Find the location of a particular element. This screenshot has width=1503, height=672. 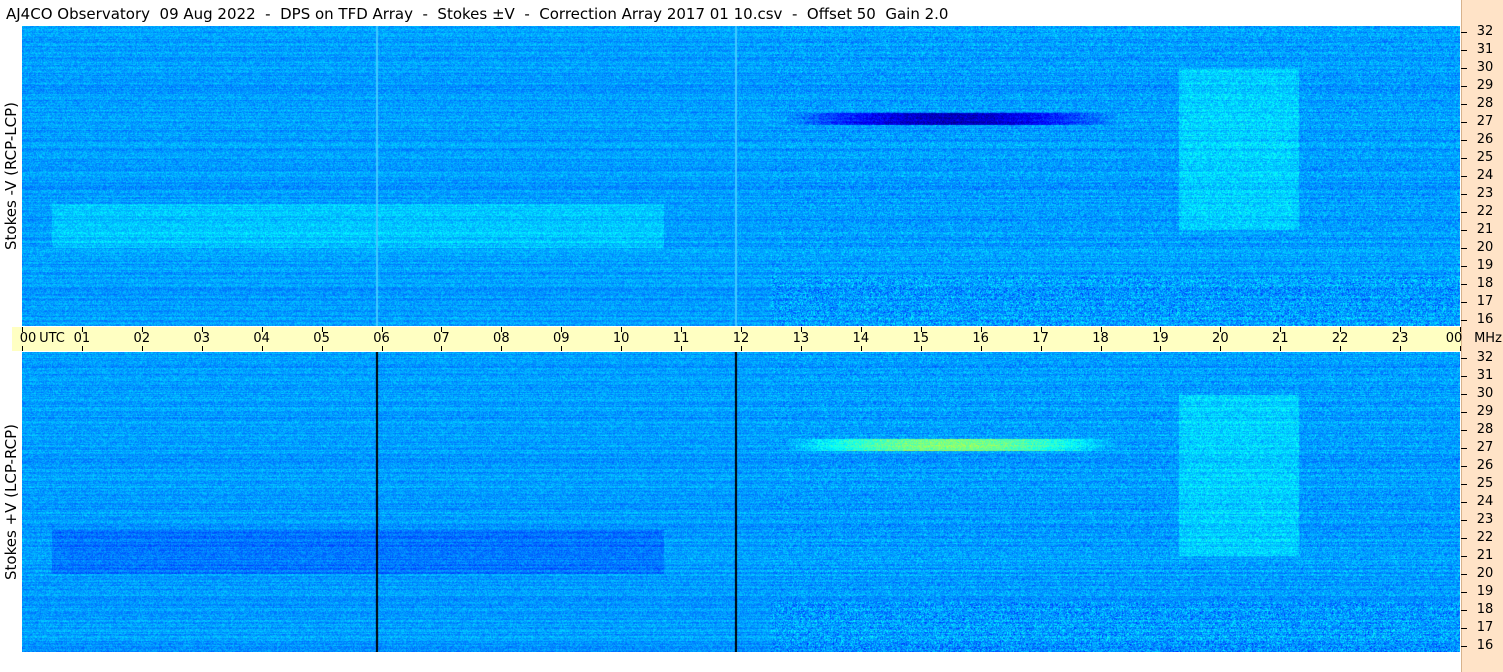

time-tick-label: 22 is located at coordinates (1340, 338).